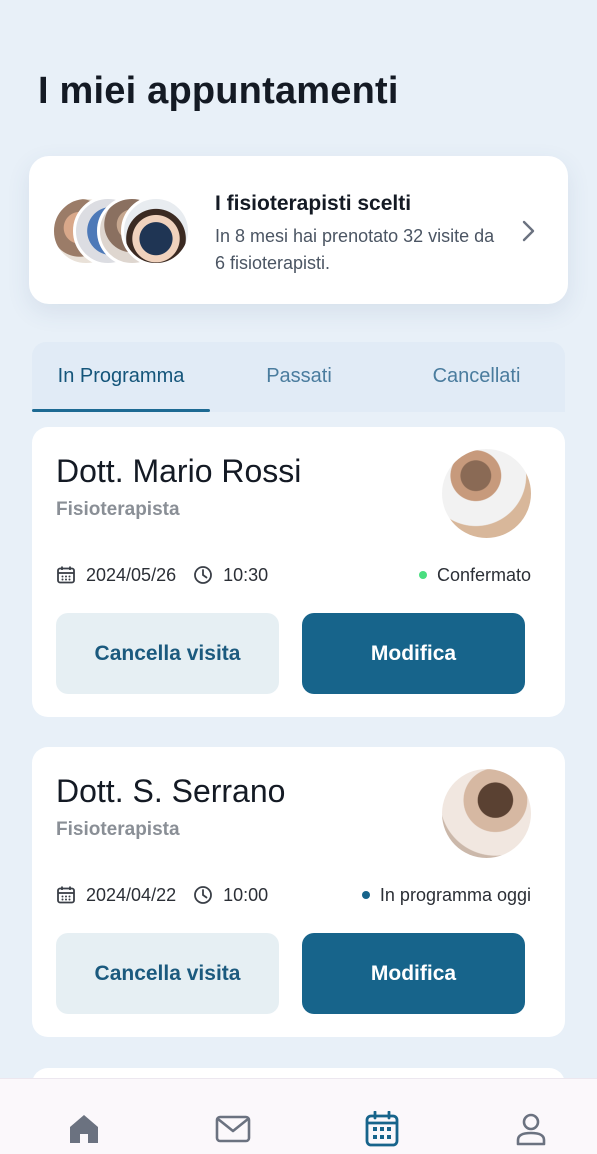  What do you see at coordinates (298, 1116) in the screenshot?
I see `bottom-navigation` at bounding box center [298, 1116].